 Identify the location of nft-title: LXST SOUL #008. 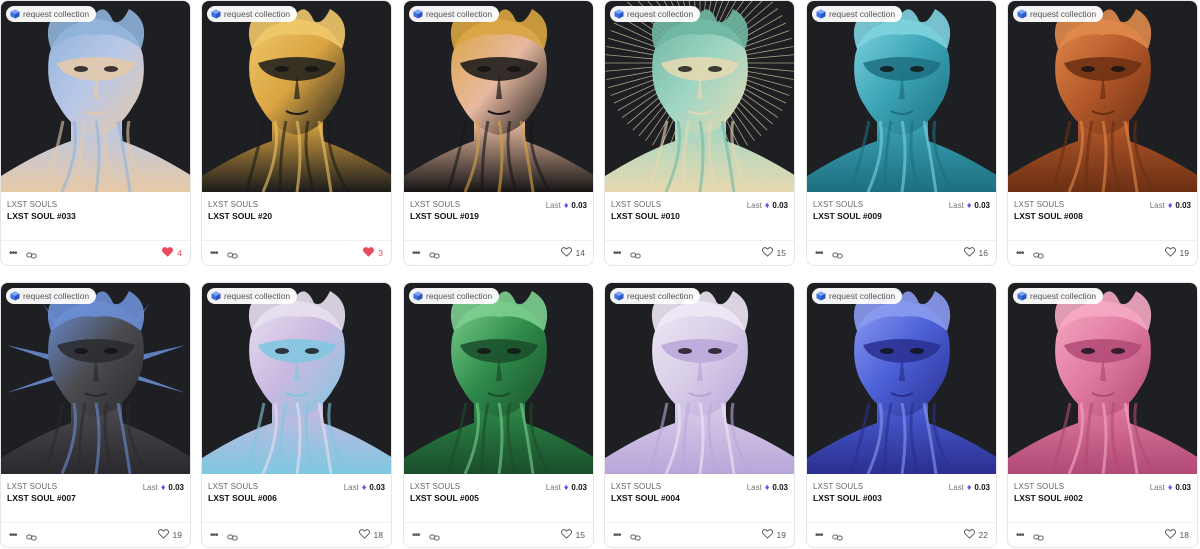
(1048, 216).